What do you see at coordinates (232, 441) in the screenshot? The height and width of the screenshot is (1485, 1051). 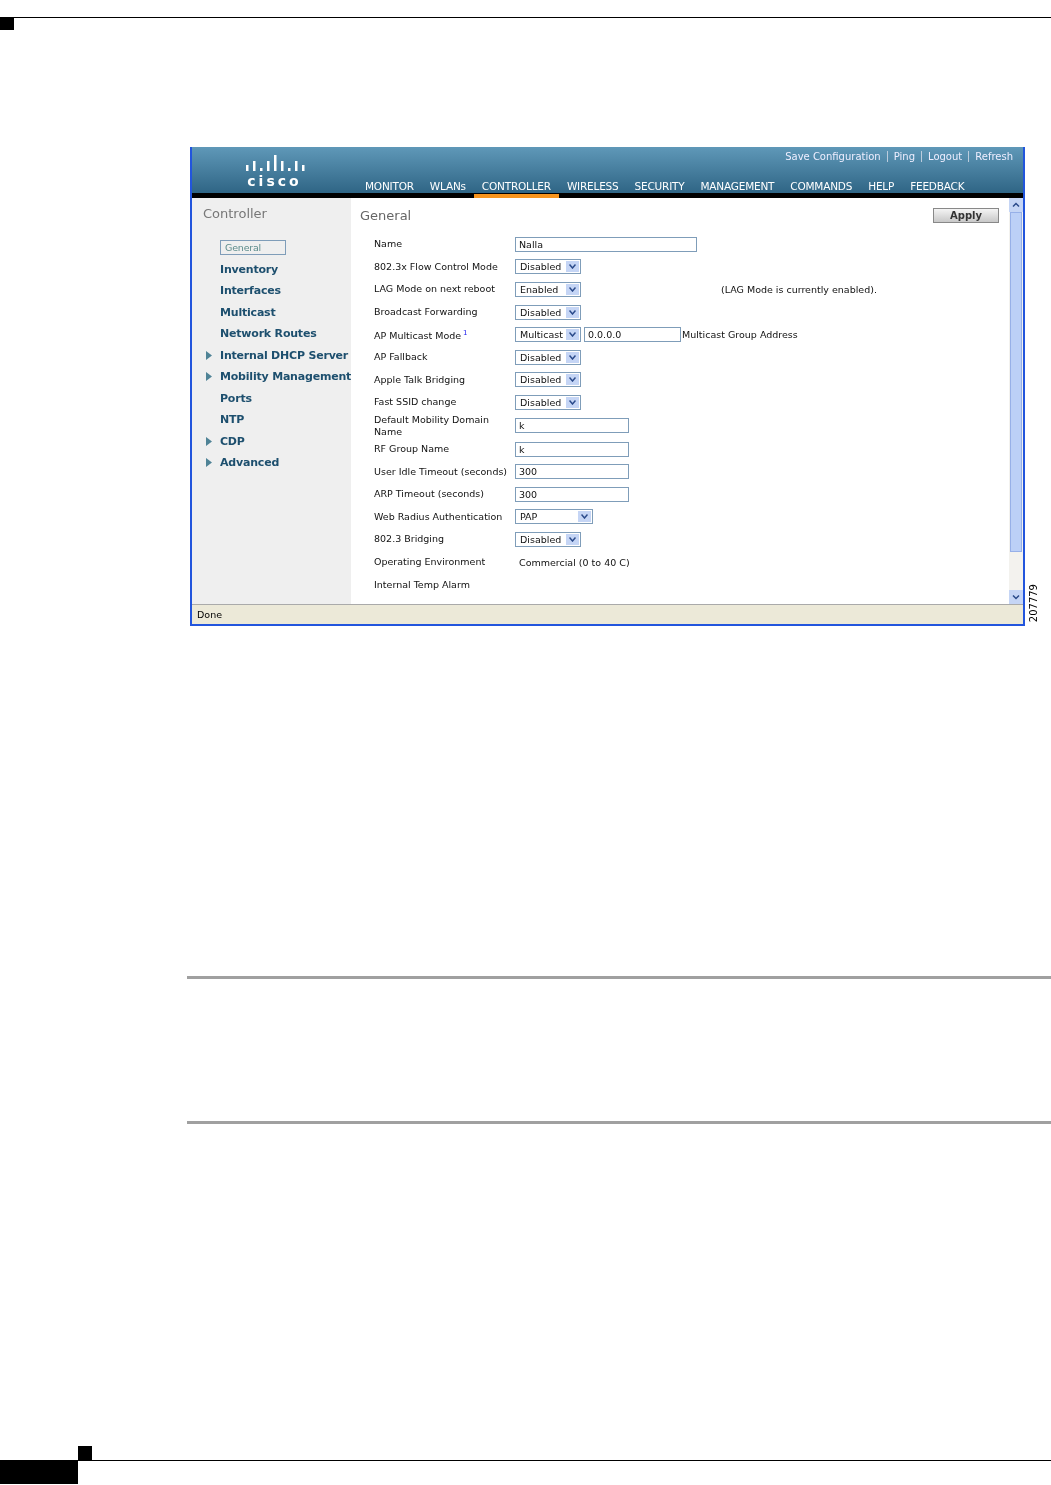 I see `sidebar-link: CDP` at bounding box center [232, 441].